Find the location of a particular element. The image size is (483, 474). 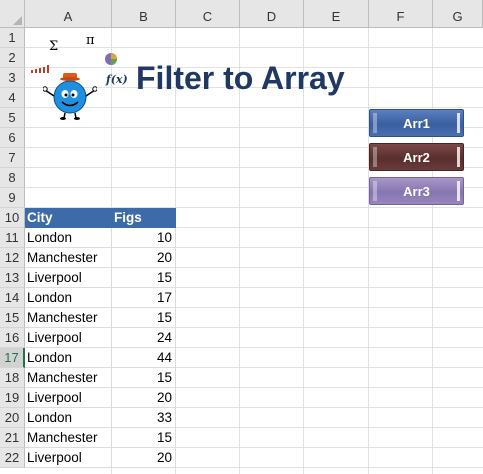

arr2-button: Arr2 is located at coordinates (416, 157).